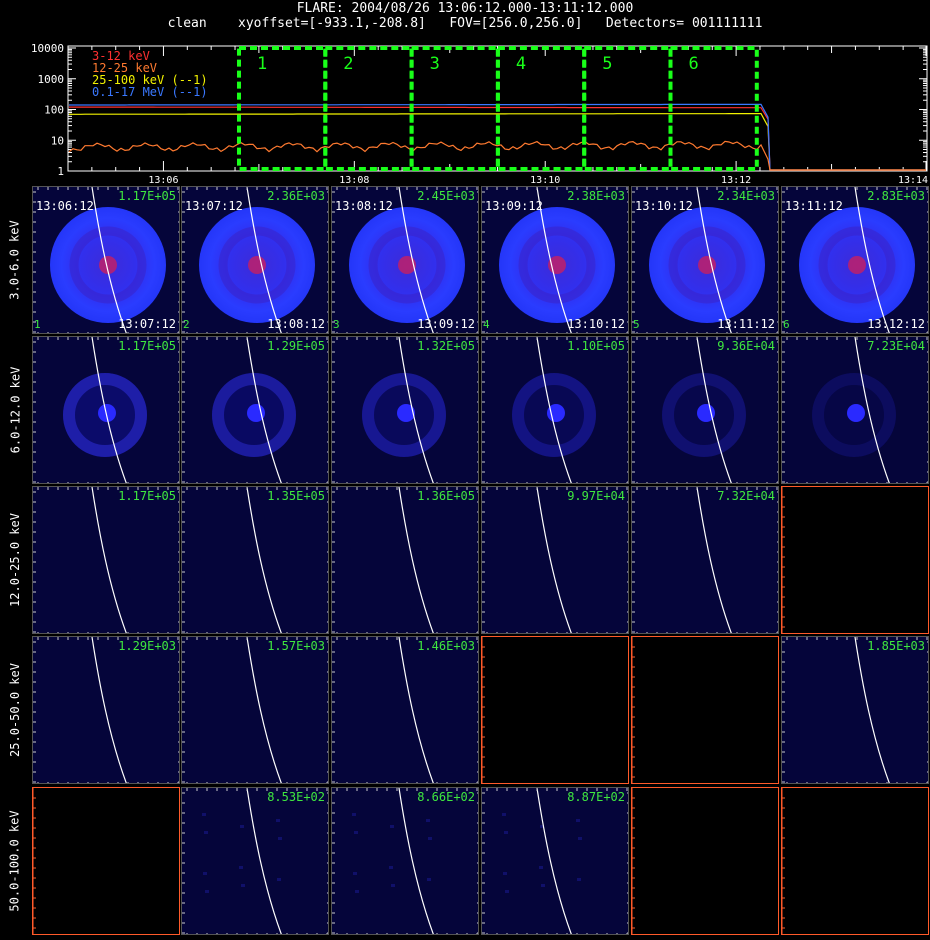  Describe the element at coordinates (555, 260) in the screenshot. I see `image-tile: 2.38E+03 13:09:12 13:10:12 4` at that location.